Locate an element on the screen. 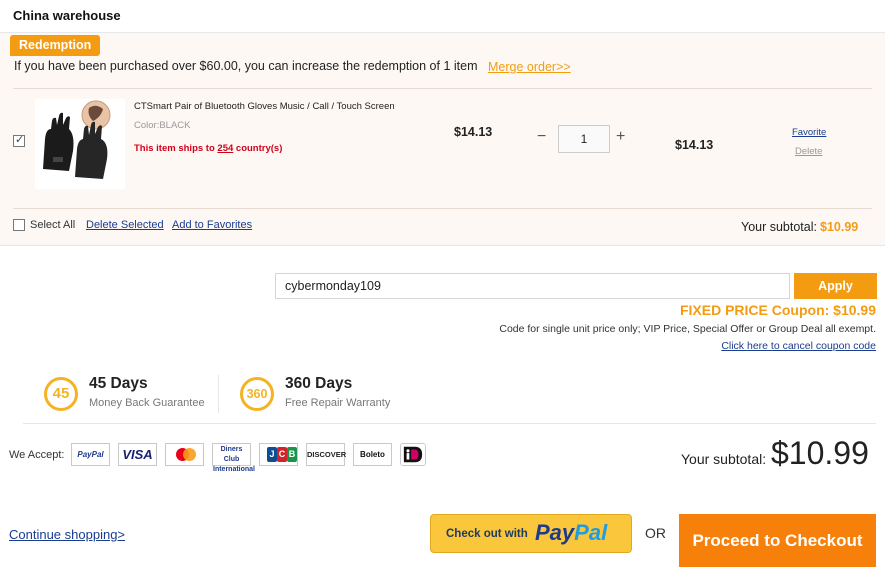 The width and height of the screenshot is (885, 577). paypal-wordmark-icon: PayPal is located at coordinates (571, 532).